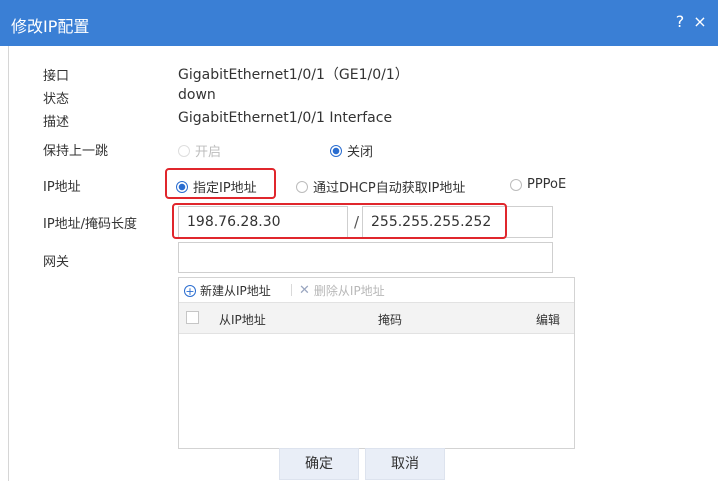 The image size is (718, 481). Describe the element at coordinates (319, 464) in the screenshot. I see `ok-button: 确定` at that location.